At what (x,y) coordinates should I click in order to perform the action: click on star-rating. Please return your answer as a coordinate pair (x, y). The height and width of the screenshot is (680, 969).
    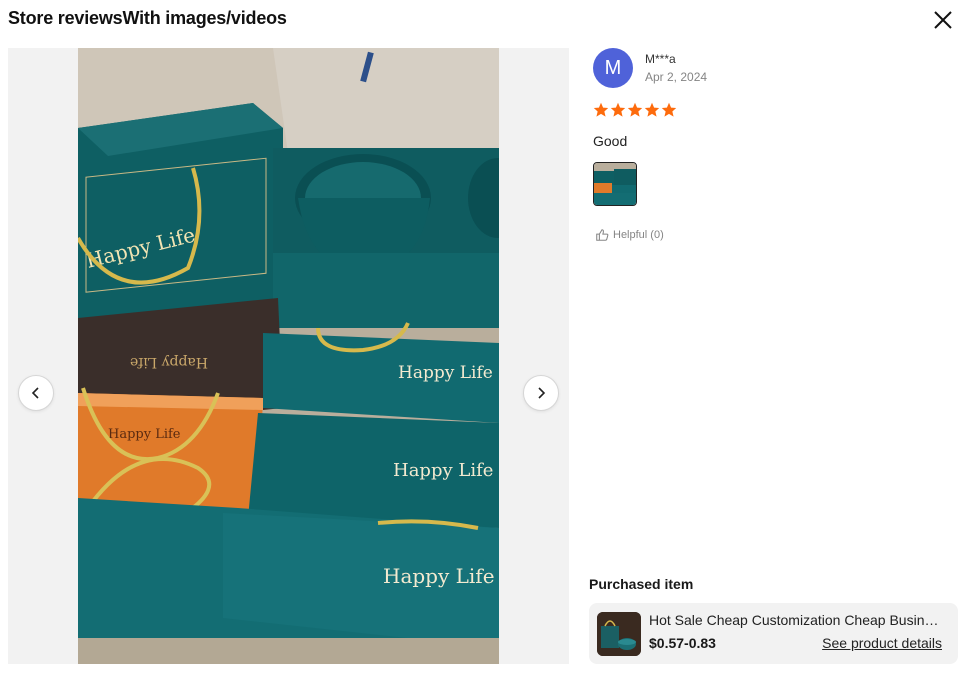
    Looking at the image, I should click on (635, 110).